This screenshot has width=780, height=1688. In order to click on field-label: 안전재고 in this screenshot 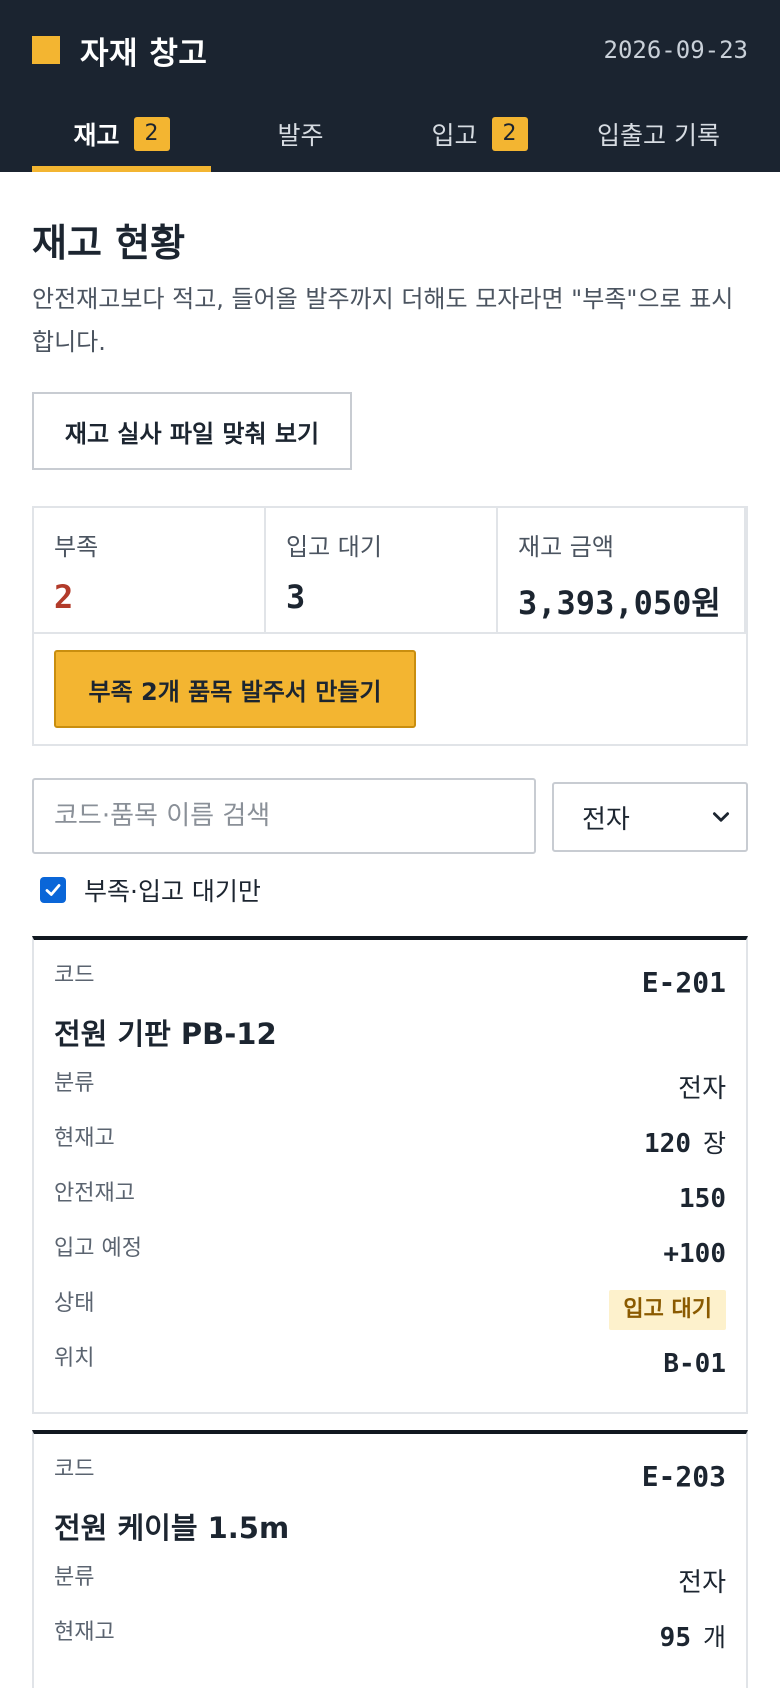, I will do `click(94, 1193)`.